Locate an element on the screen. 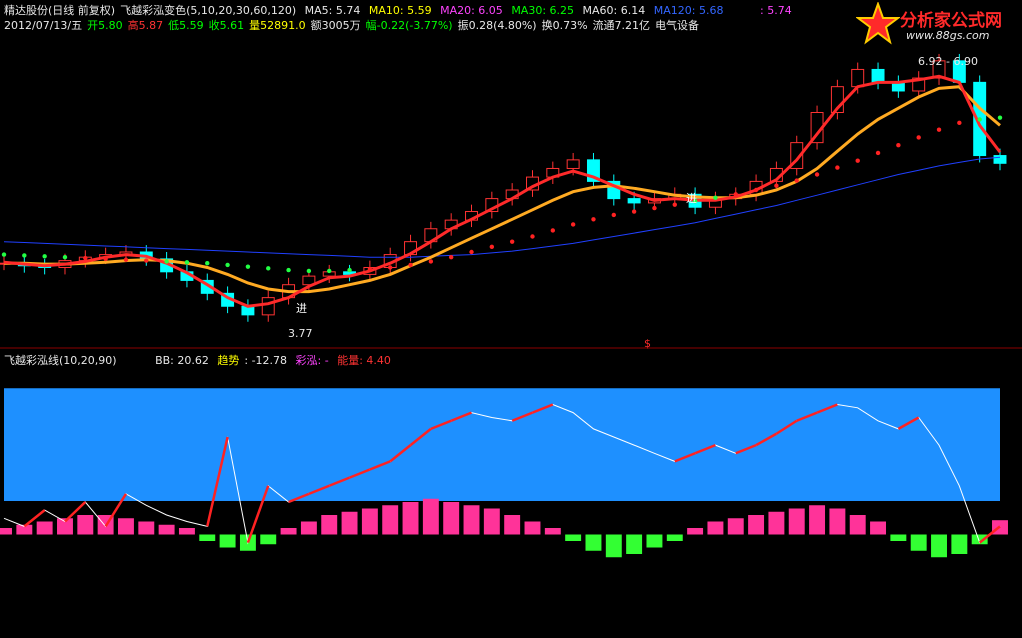 This screenshot has height=638, width=1022. watermark: 分析家公式网 www.88gs.com is located at coordinates (936, 25).